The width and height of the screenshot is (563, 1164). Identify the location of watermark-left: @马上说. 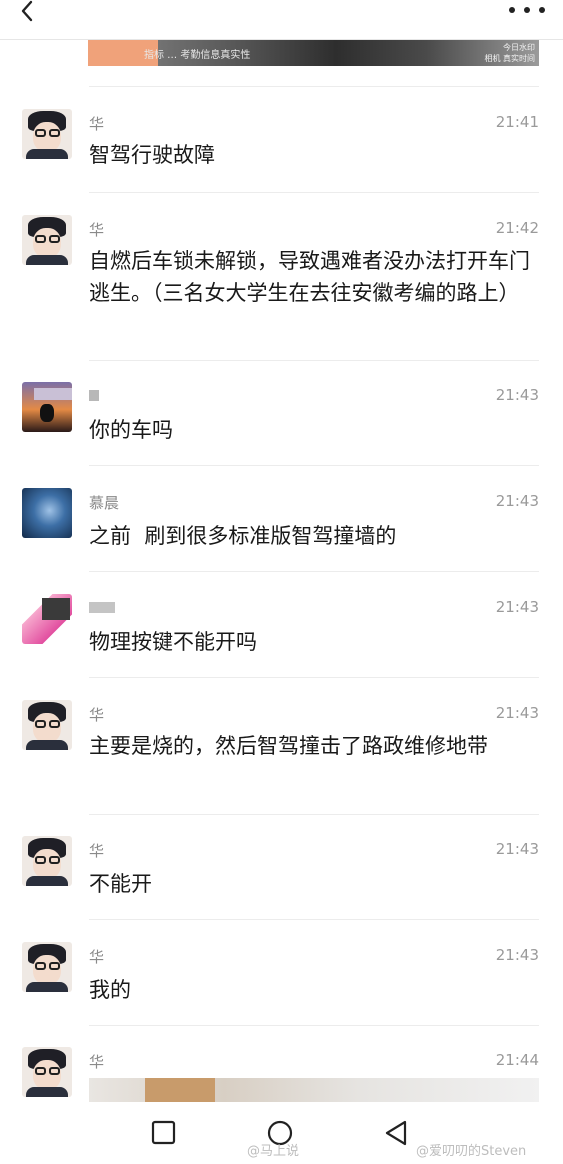
(273, 1151).